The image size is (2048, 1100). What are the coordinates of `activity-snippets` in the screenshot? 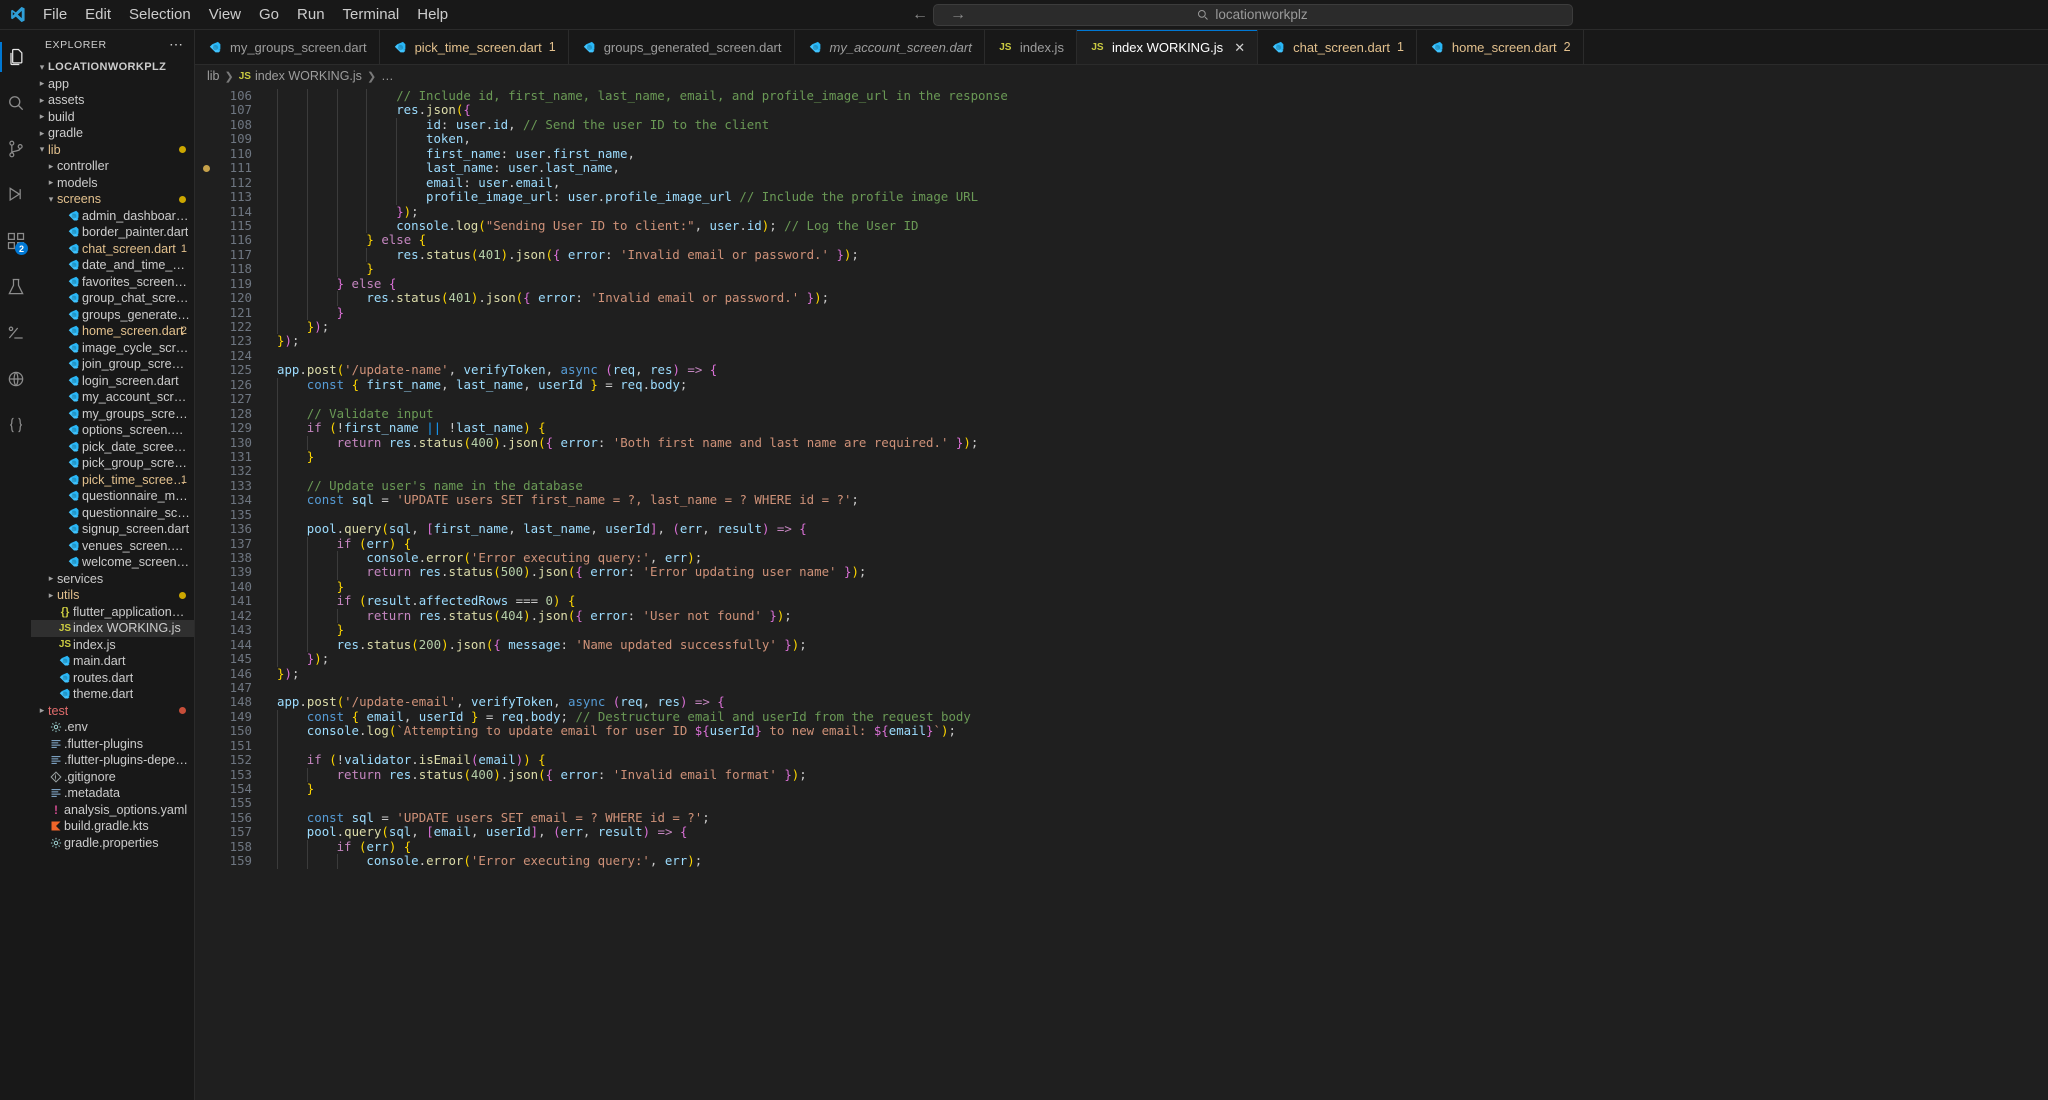 It's located at (15, 425).